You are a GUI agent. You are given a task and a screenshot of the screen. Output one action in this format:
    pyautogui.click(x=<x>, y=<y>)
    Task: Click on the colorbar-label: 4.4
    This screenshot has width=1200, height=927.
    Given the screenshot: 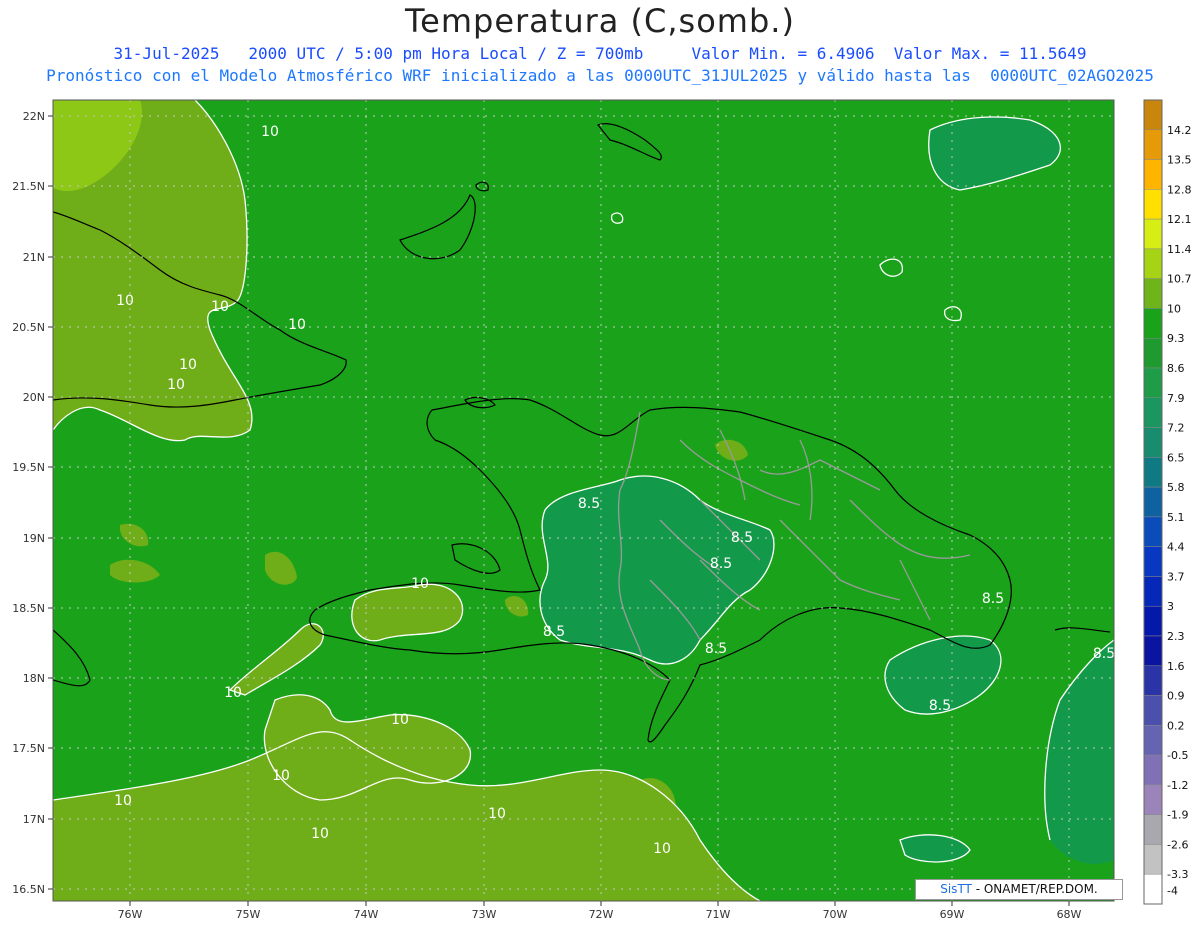 What is the action you would take?
    pyautogui.click(x=1176, y=547)
    